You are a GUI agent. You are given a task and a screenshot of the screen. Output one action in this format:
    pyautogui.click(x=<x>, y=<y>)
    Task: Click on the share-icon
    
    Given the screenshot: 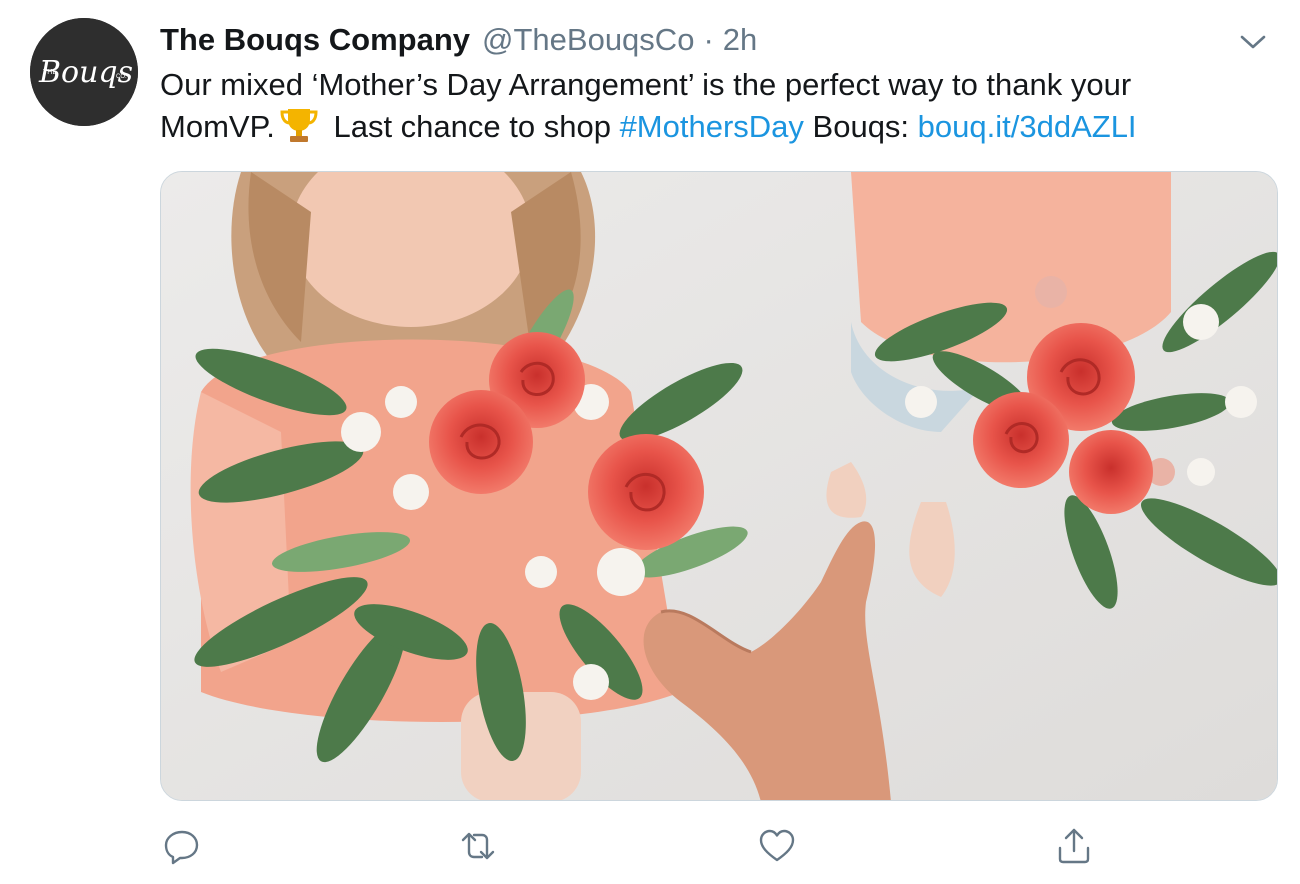 What is the action you would take?
    pyautogui.click(x=1074, y=846)
    